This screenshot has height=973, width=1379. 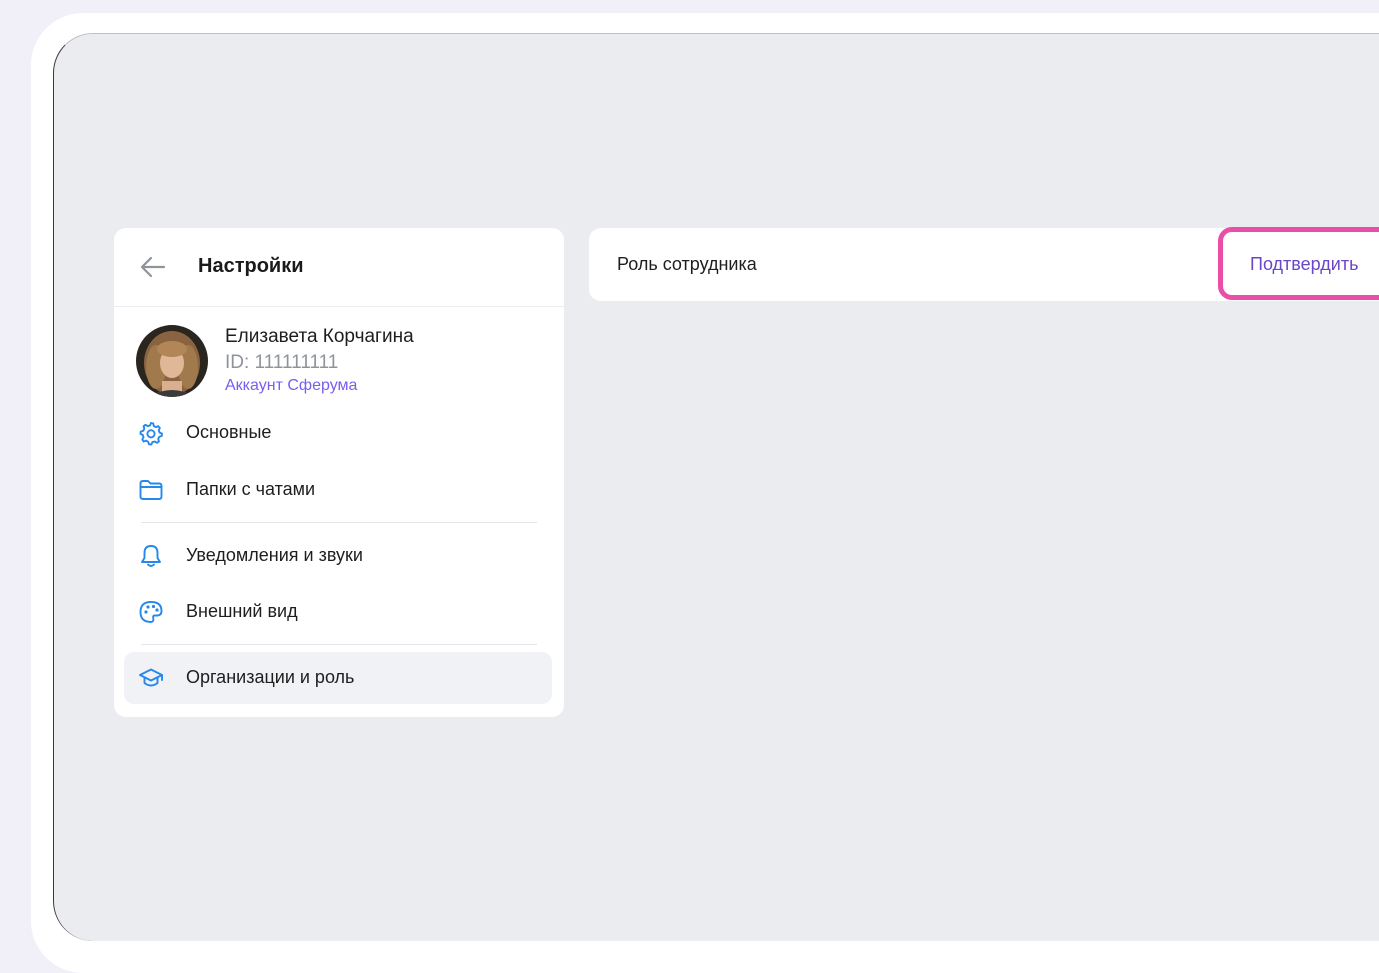 What do you see at coordinates (270, 677) in the screenshot?
I see `menu-item-label: Организации и роль` at bounding box center [270, 677].